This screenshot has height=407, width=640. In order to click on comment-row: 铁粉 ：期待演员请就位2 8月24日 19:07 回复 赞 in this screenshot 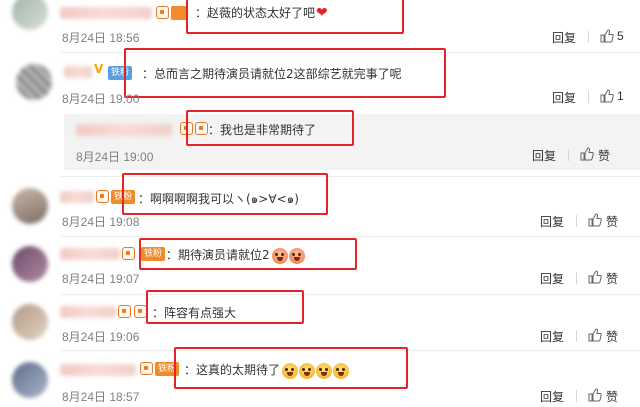, I will do `click(320, 265)`.